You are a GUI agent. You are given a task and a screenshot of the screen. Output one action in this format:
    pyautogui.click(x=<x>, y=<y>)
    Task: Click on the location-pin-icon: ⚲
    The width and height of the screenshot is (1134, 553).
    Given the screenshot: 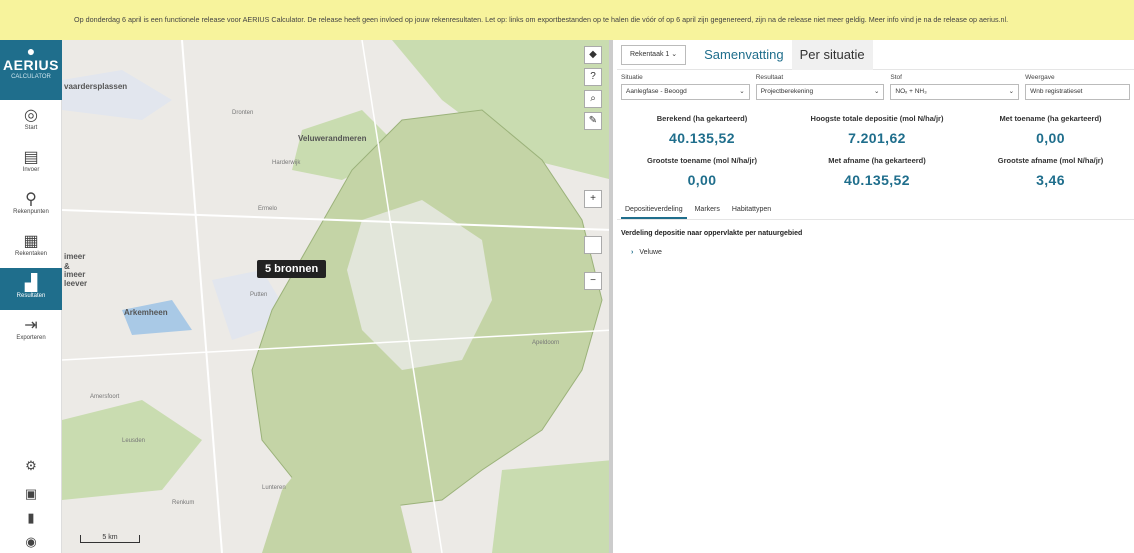 What is the action you would take?
    pyautogui.click(x=31, y=199)
    